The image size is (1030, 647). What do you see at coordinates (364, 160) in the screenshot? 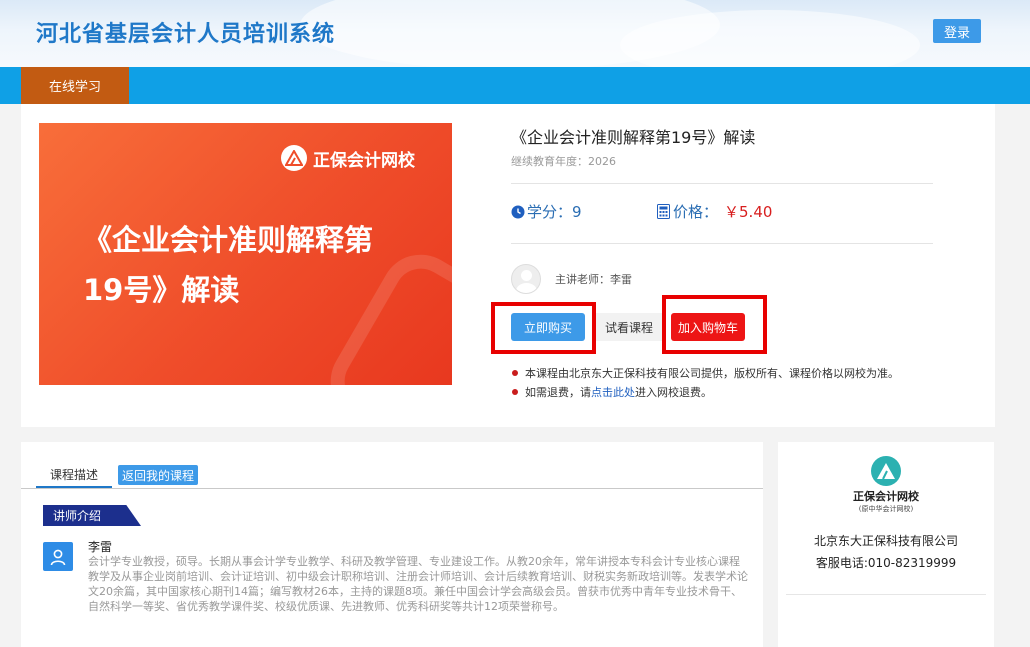
I see `cover-brand-text: 正保会计网校` at bounding box center [364, 160].